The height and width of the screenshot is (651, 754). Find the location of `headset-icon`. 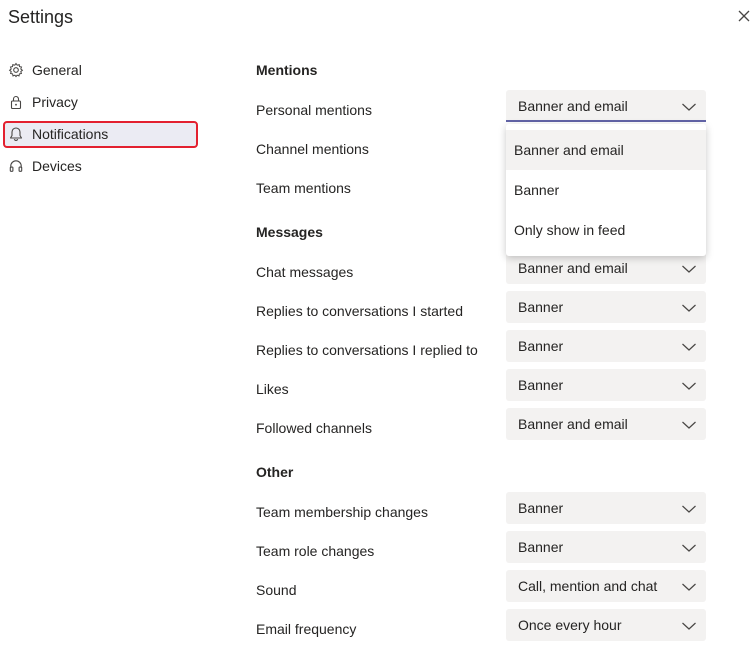

headset-icon is located at coordinates (16, 166).